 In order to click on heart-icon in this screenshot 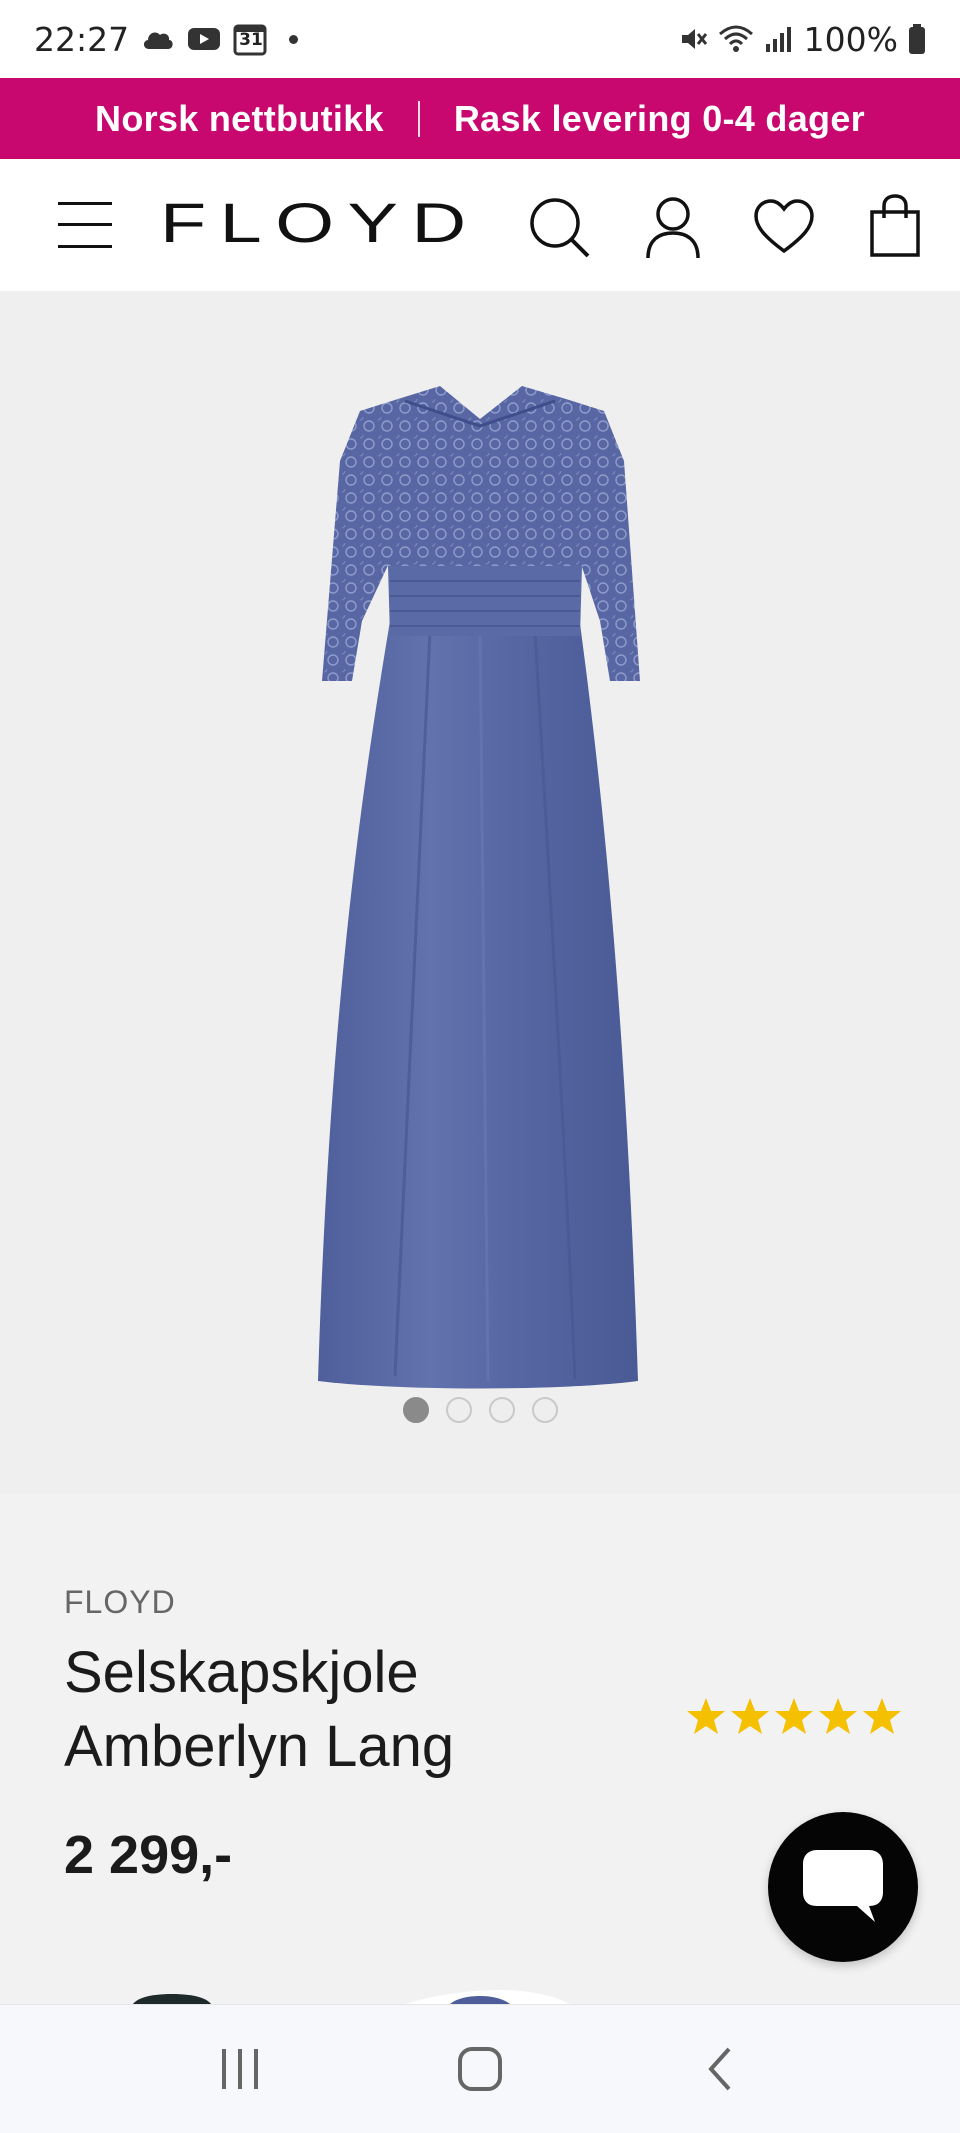, I will do `click(784, 226)`.